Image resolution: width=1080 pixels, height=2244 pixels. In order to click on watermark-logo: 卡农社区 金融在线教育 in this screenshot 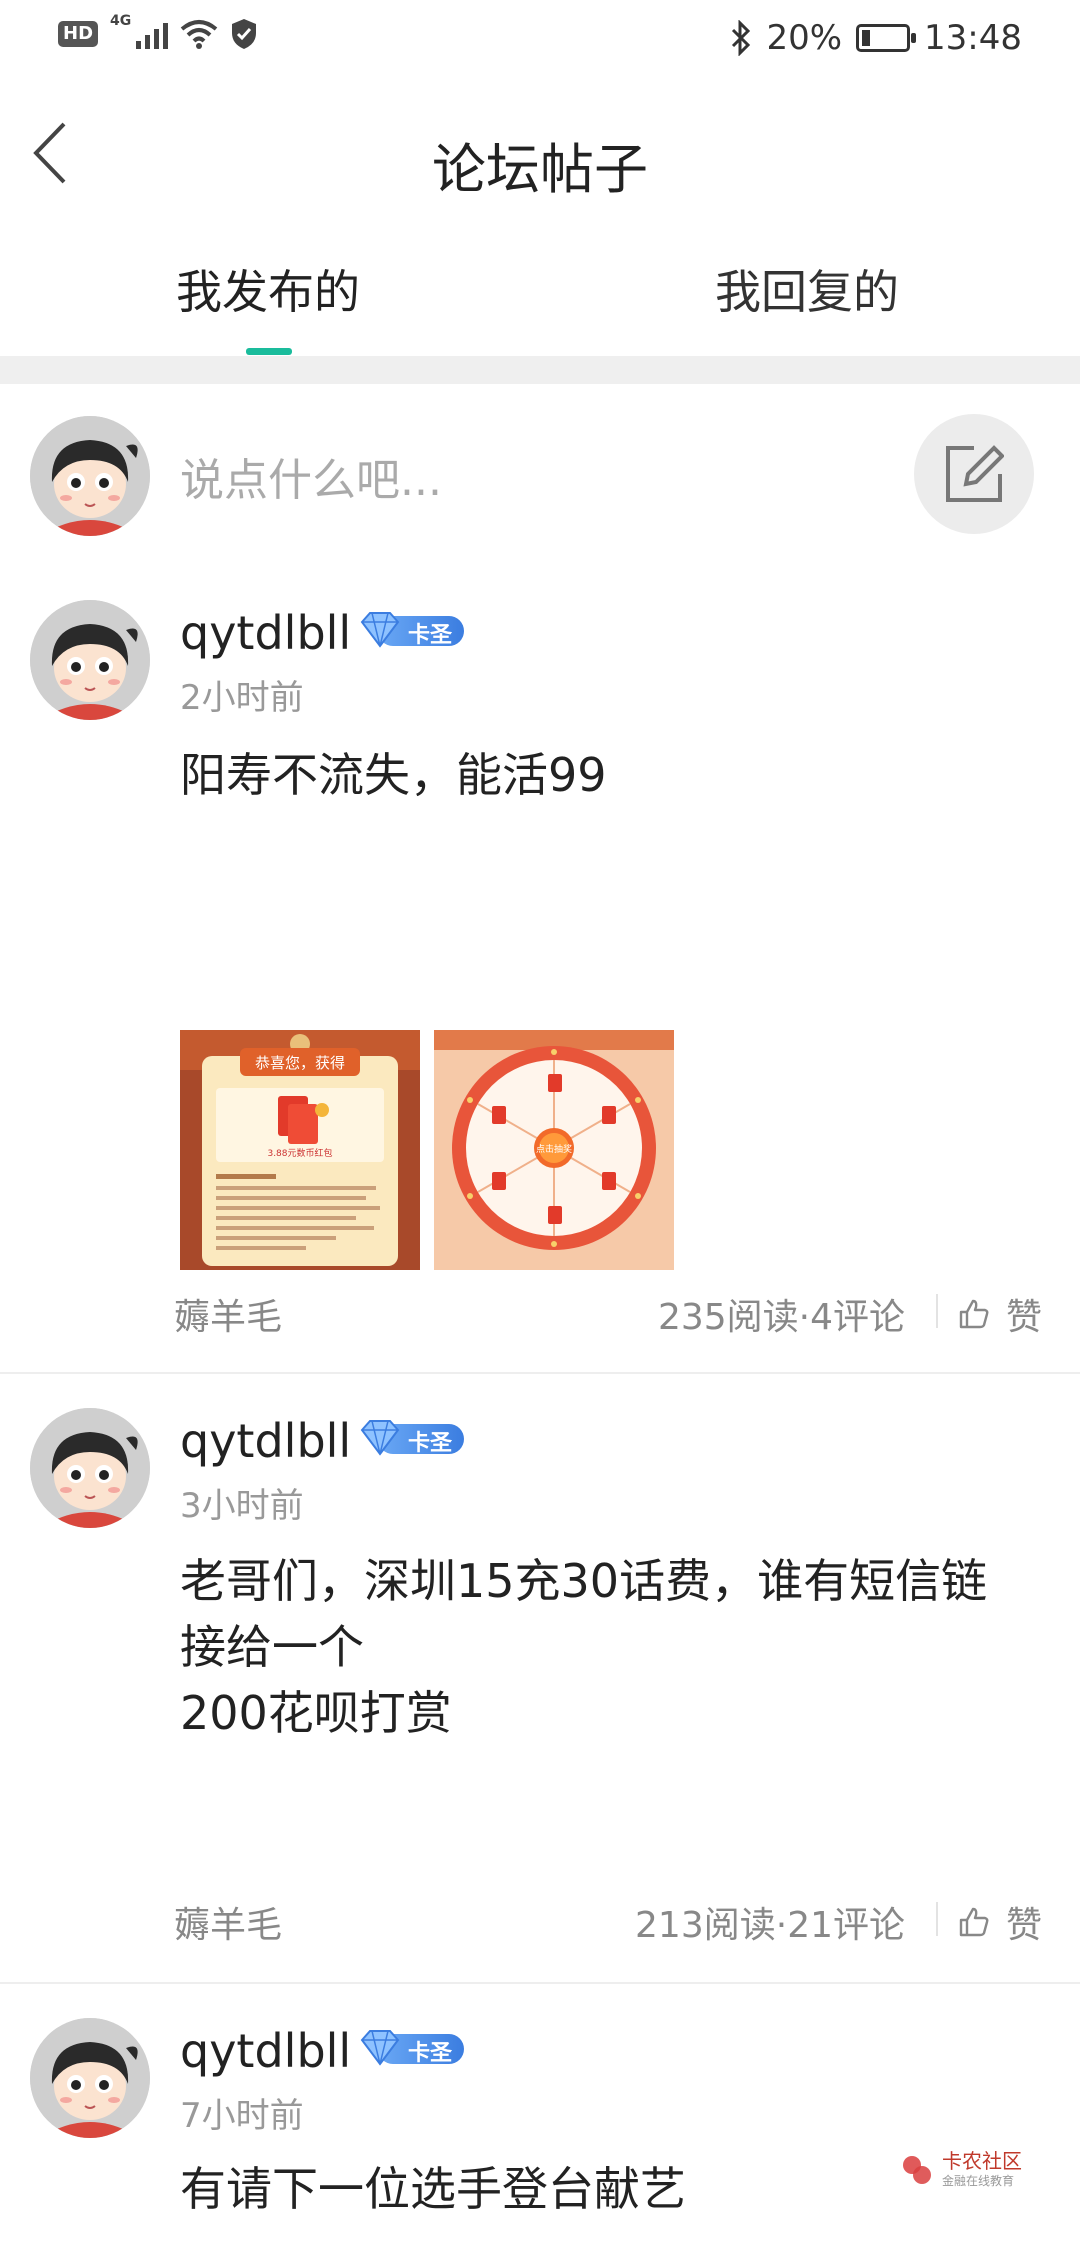, I will do `click(961, 2169)`.